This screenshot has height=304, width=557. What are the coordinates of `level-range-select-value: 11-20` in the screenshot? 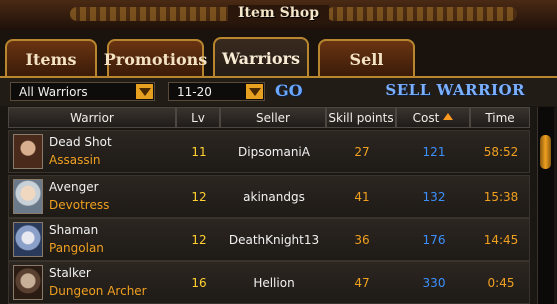 It's located at (194, 91).